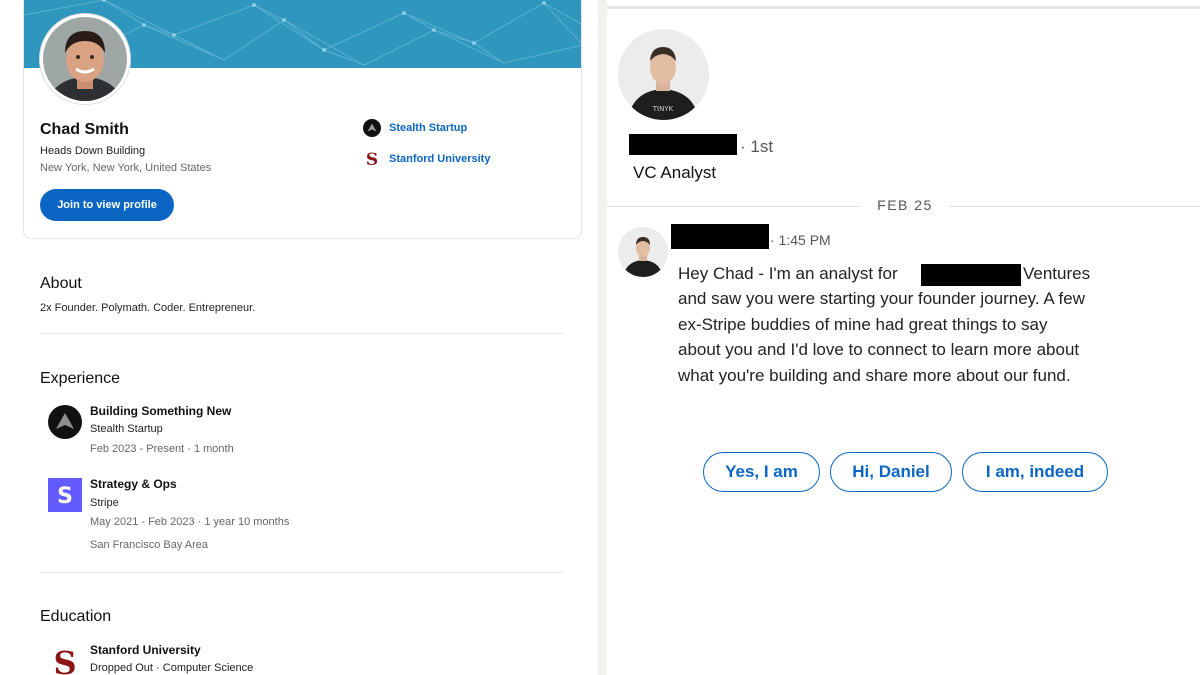 This screenshot has width=1200, height=675. What do you see at coordinates (440, 159) in the screenshot?
I see `school-label: Stanford University` at bounding box center [440, 159].